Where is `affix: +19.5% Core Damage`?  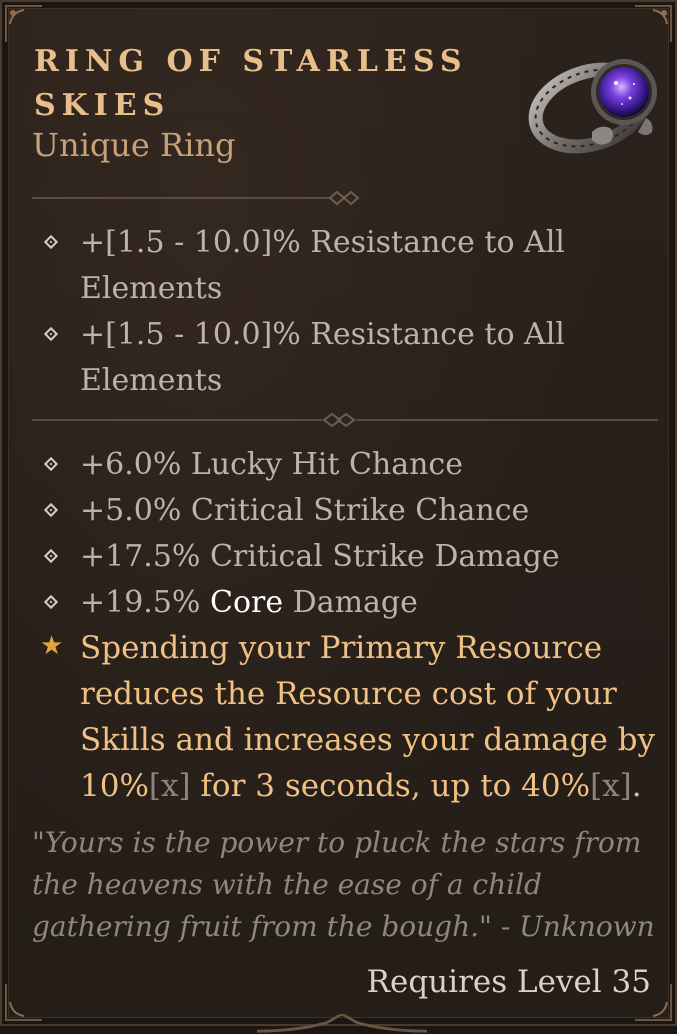 affix: +19.5% Core Damage is located at coordinates (351, 603).